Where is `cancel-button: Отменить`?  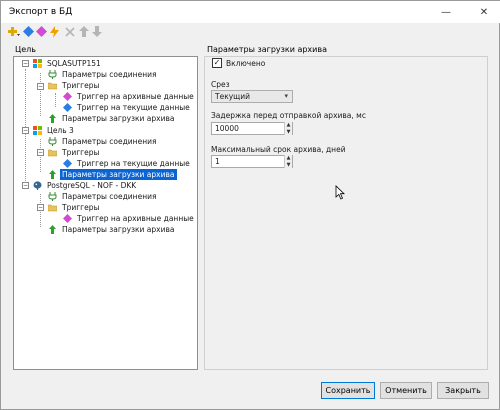 cancel-button: Отменить is located at coordinates (406, 390).